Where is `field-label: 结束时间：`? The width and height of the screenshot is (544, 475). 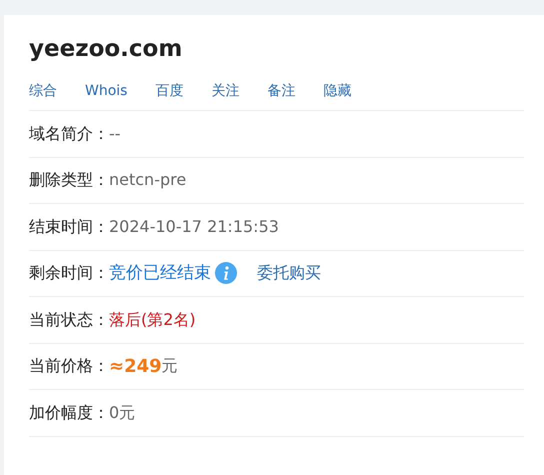
field-label: 结束时间： is located at coordinates (69, 227).